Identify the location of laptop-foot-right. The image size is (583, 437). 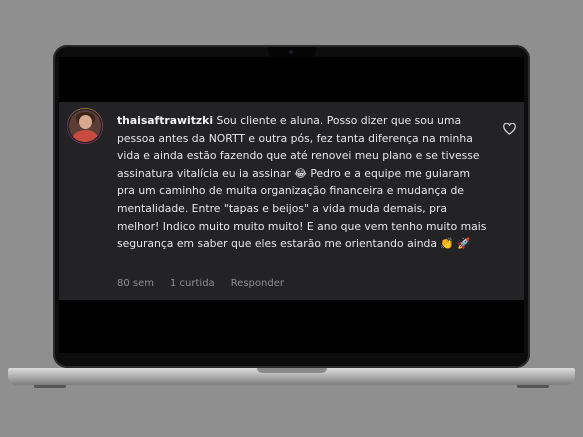
(533, 386).